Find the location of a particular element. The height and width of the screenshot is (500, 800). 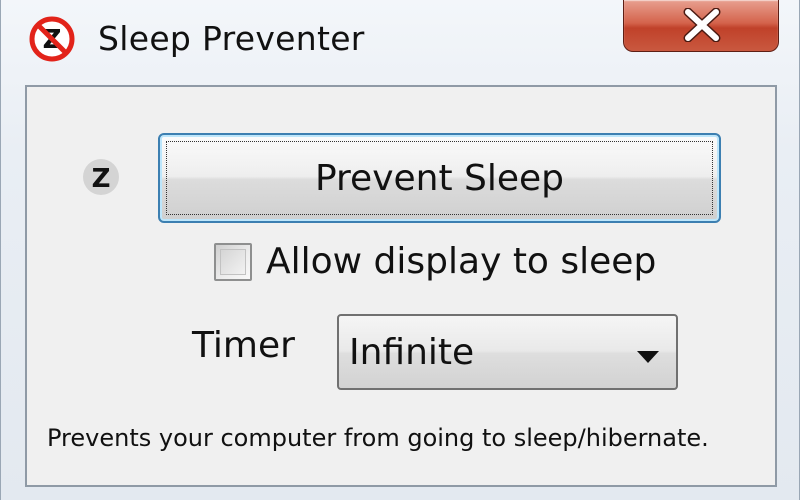

chevron-down-icon is located at coordinates (648, 357).